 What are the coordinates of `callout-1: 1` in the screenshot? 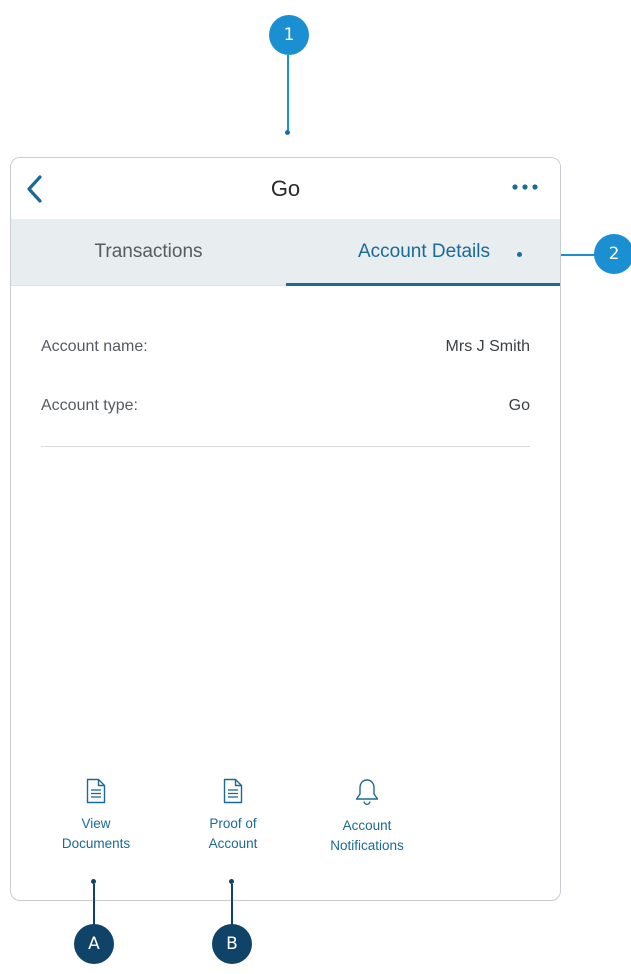 It's located at (289, 35).